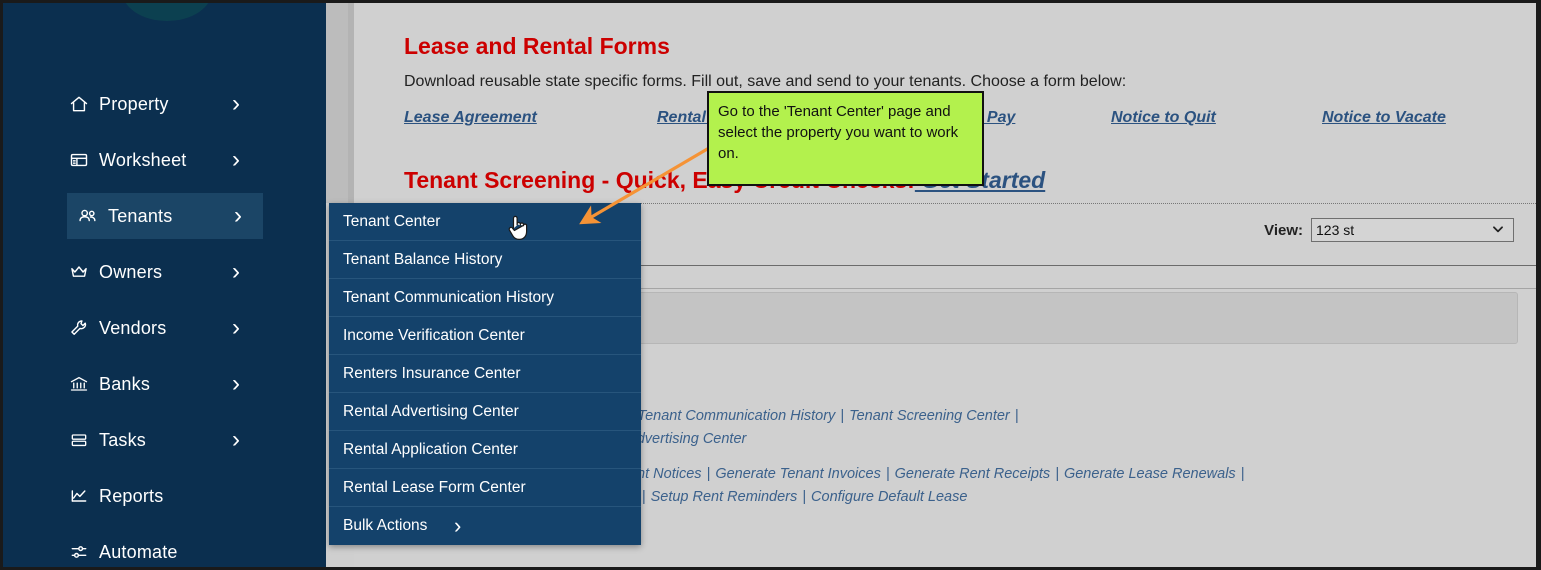 The width and height of the screenshot is (1541, 570). What do you see at coordinates (485, 260) in the screenshot?
I see `menu-item-tenant-balance-history: Tenant Balance History` at bounding box center [485, 260].